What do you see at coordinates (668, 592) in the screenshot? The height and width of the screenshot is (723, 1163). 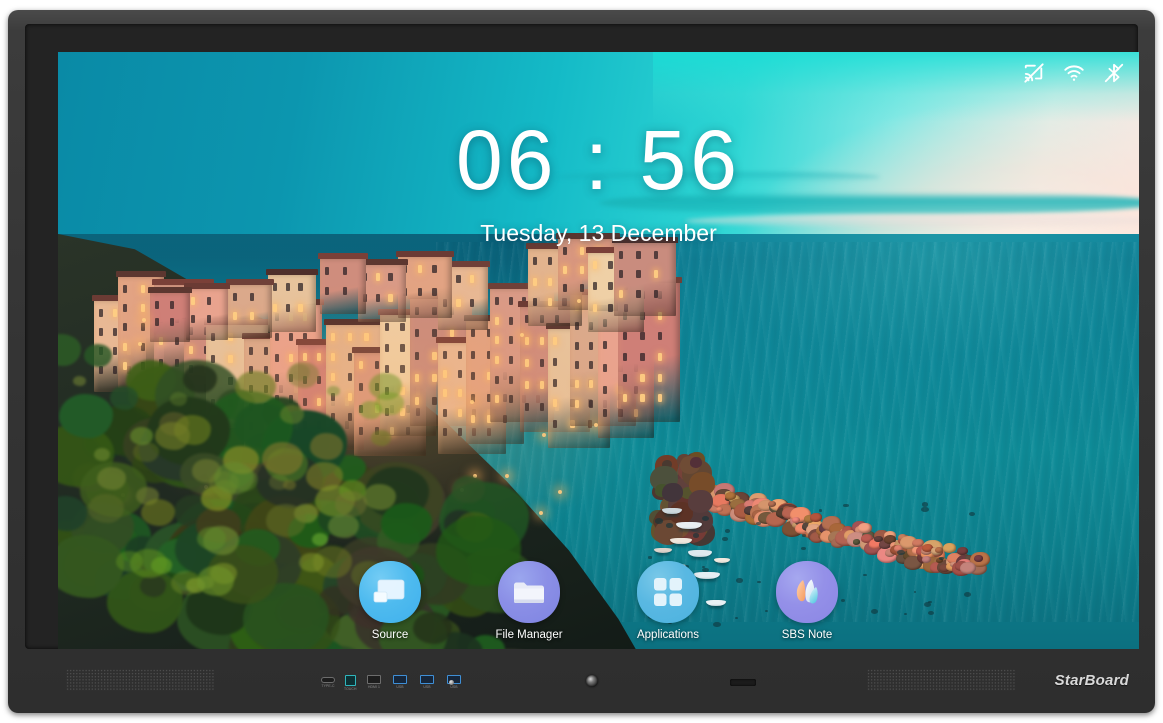 I see `grid-apps-icon` at bounding box center [668, 592].